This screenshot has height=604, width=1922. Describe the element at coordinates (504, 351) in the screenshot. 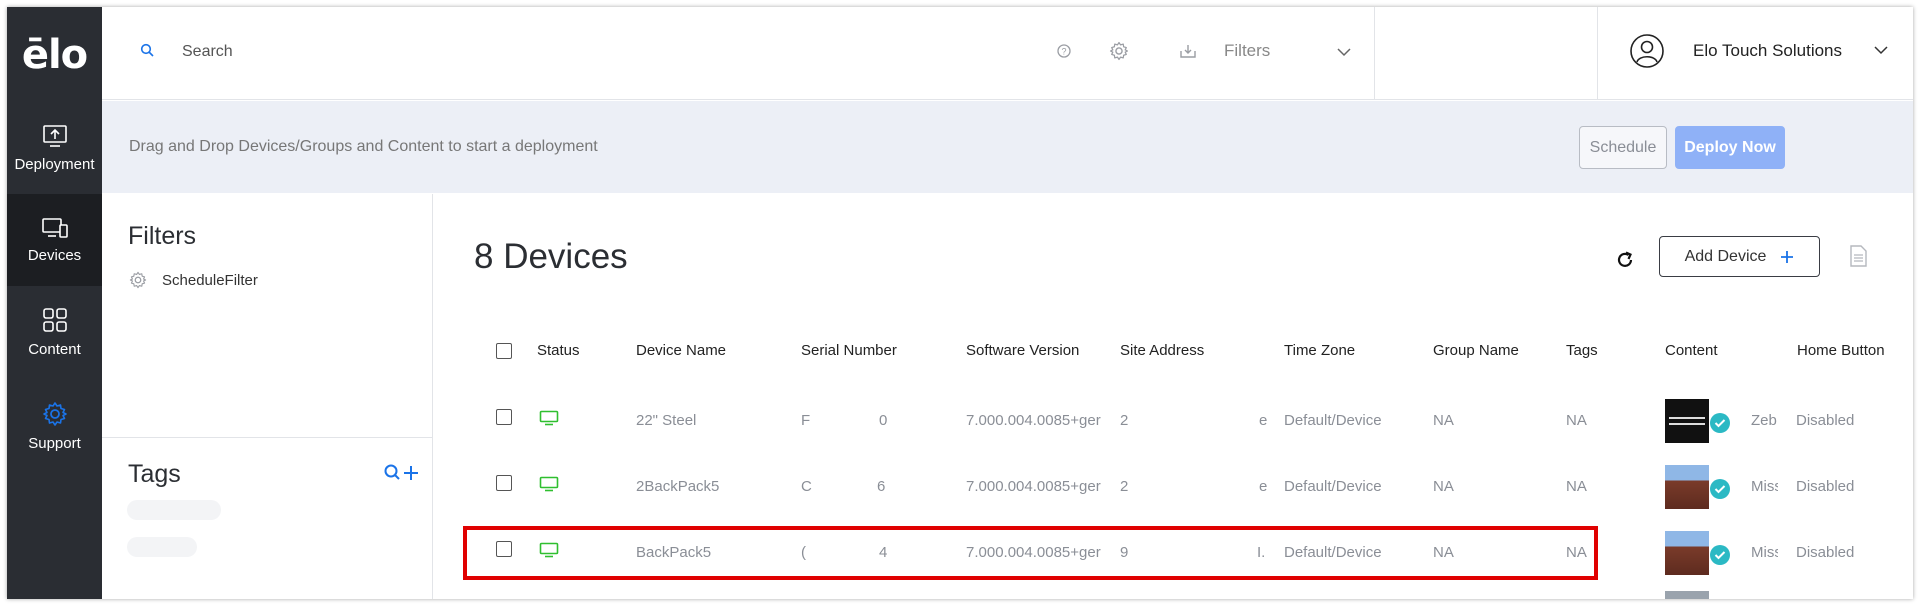

I see `select-all-checkbox` at that location.